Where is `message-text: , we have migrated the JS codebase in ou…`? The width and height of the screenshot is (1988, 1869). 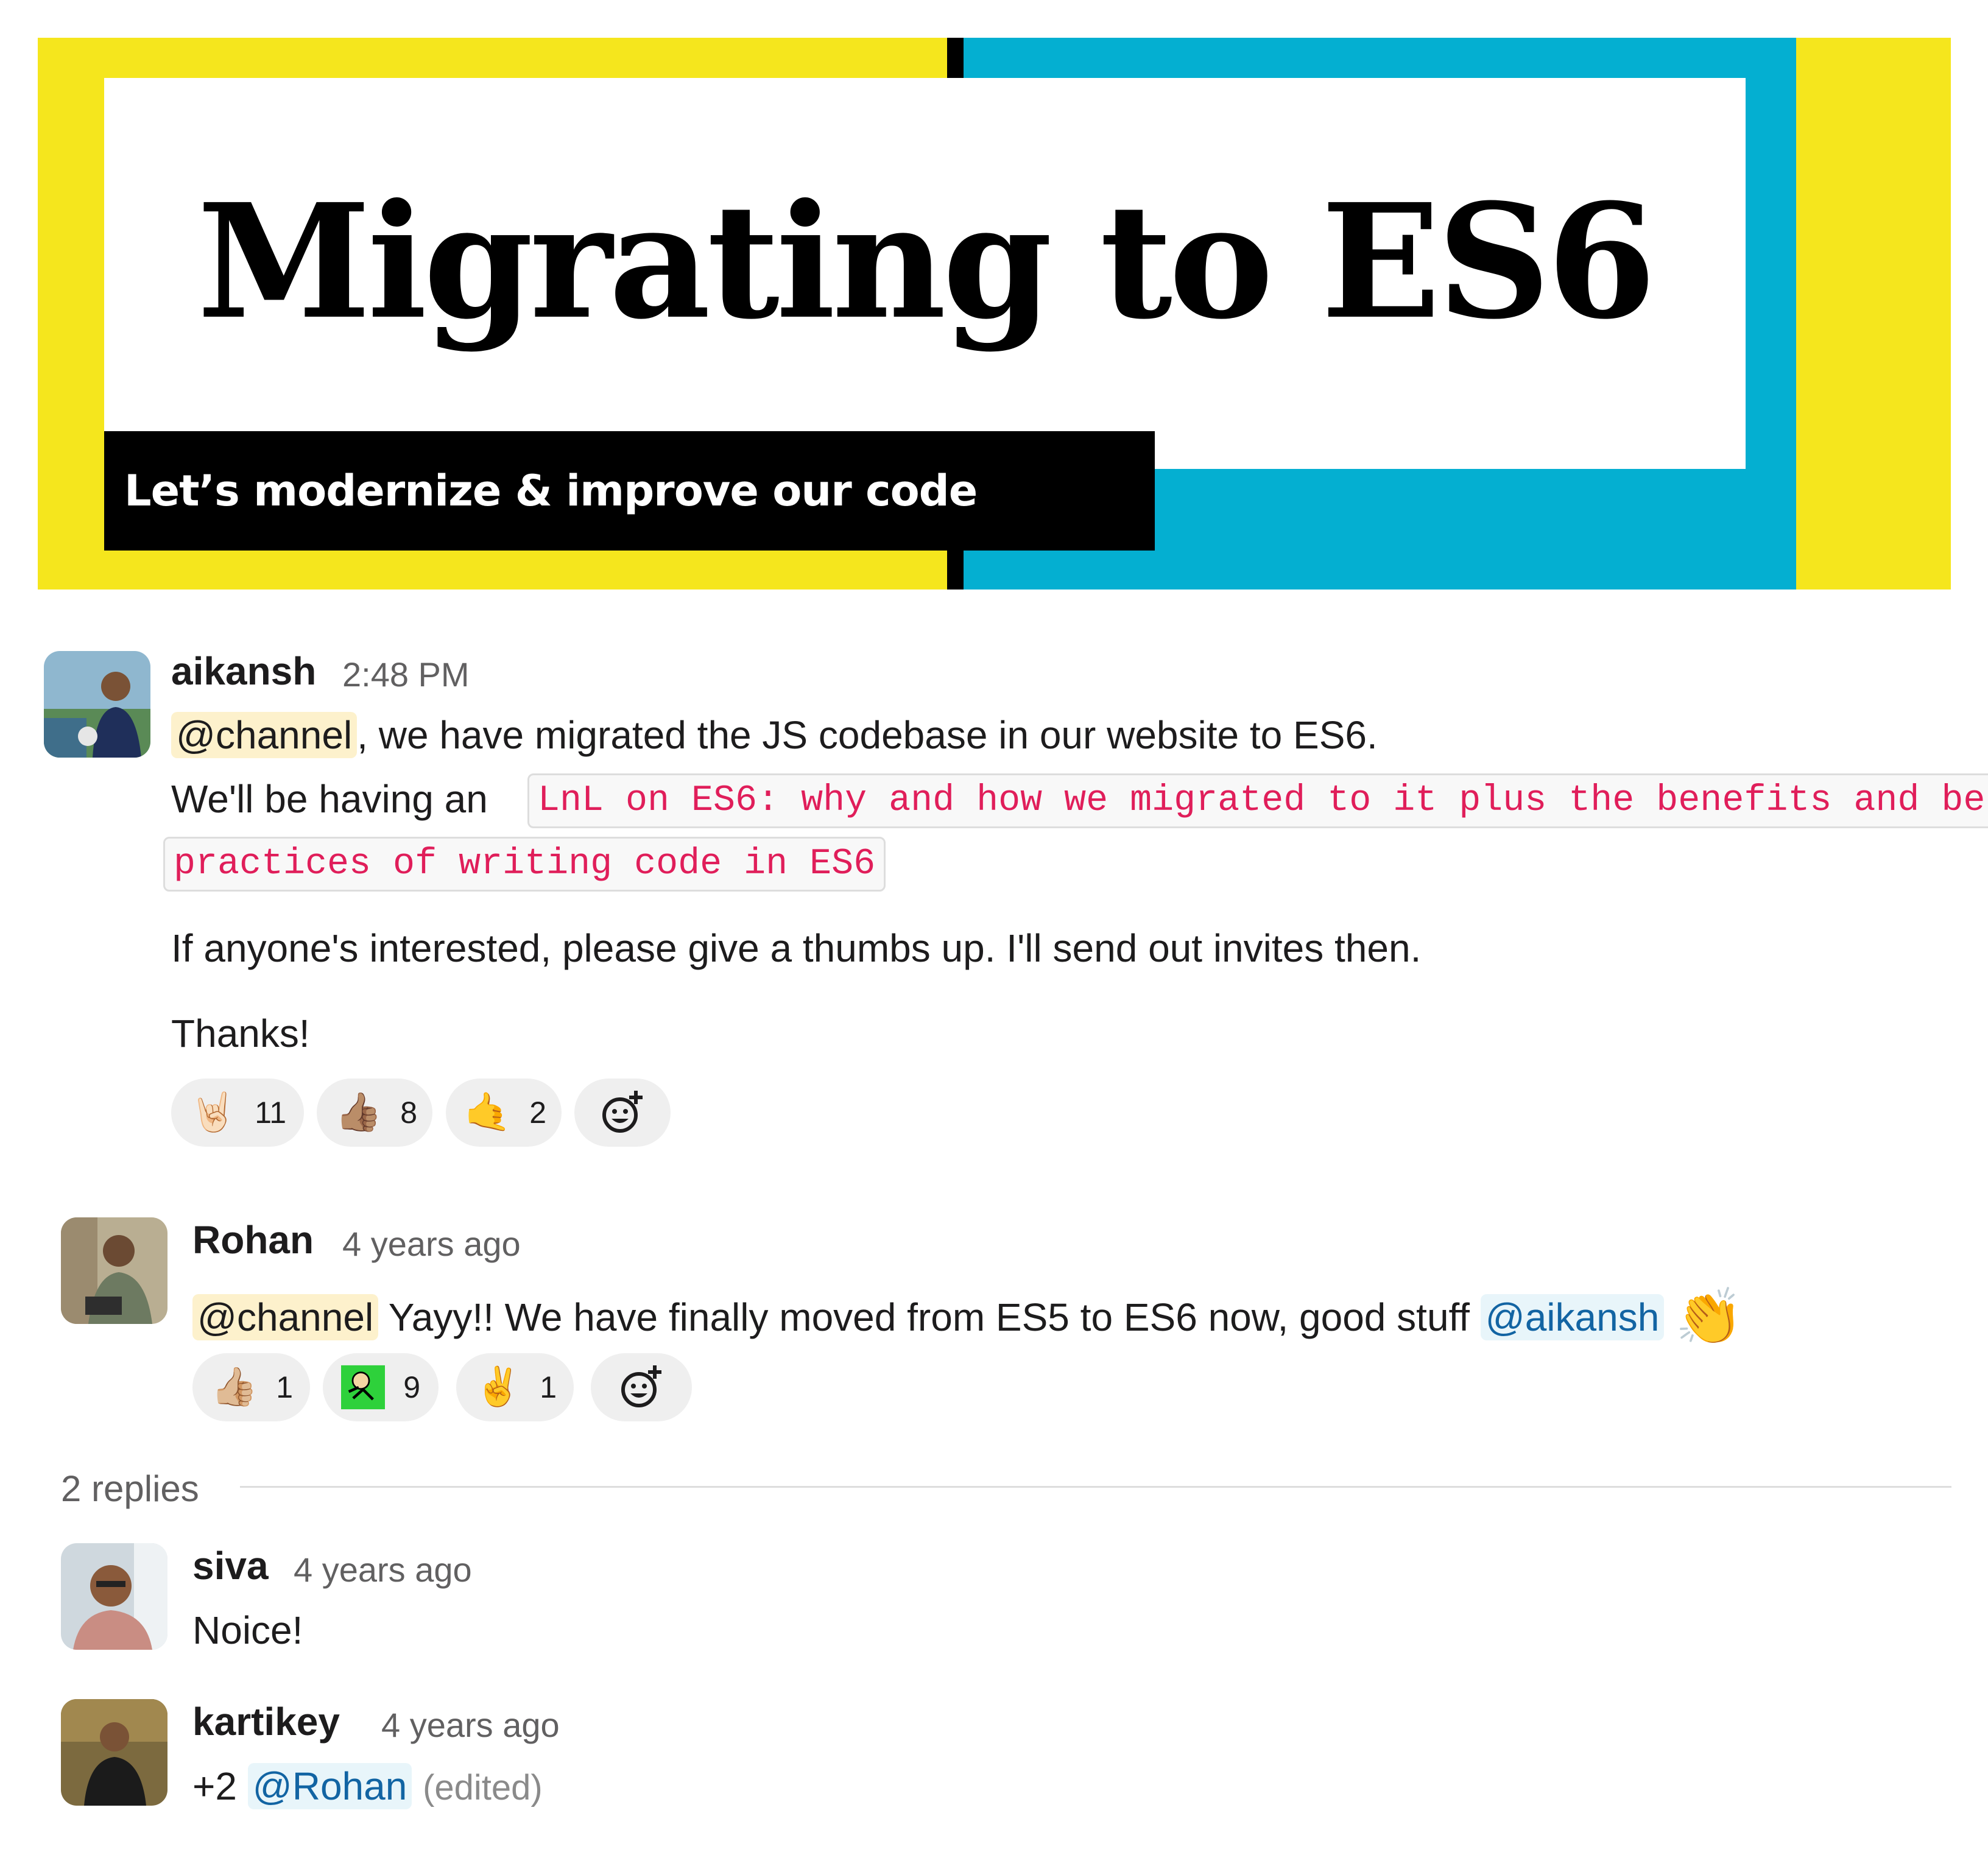
message-text: , we have migrated the JS codebase in ou… is located at coordinates (867, 735).